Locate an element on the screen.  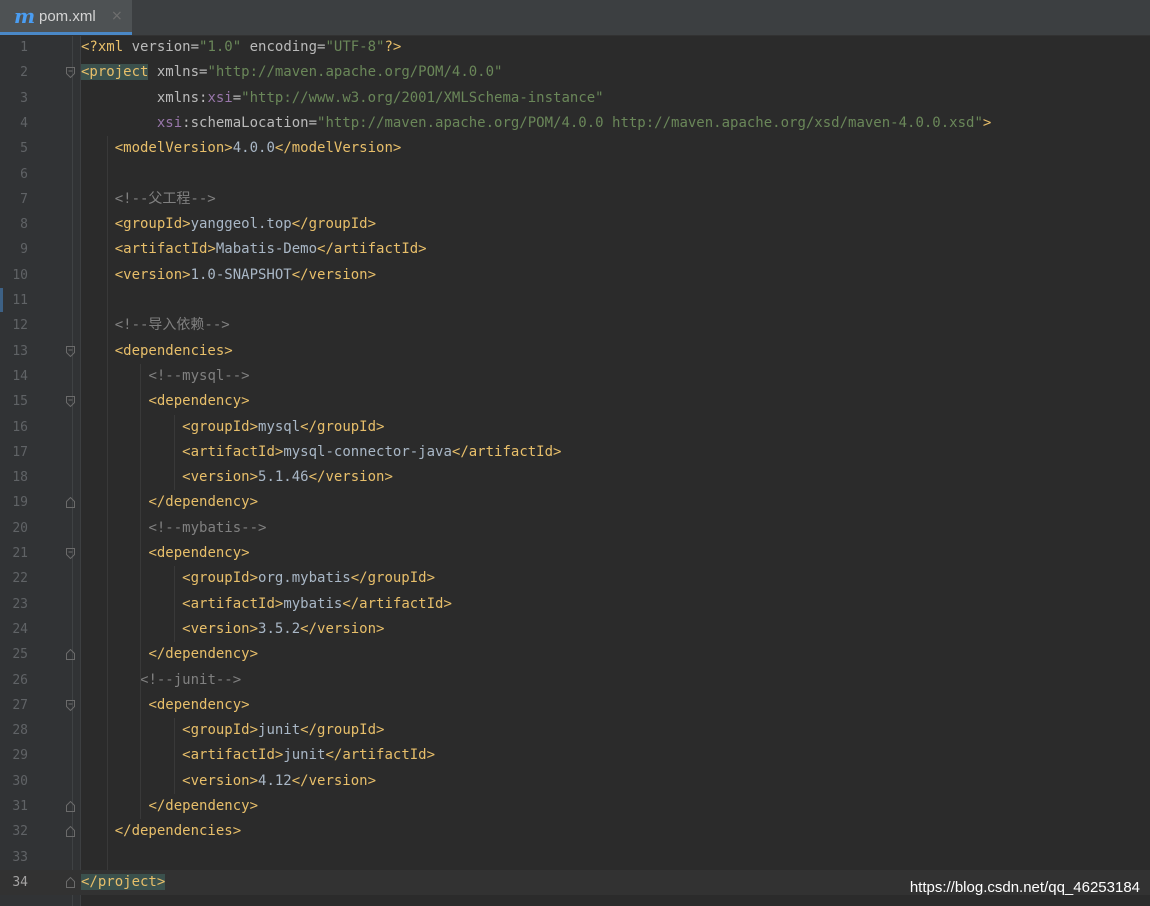
code-line: 30 <version>4.12</version> is located at coordinates (575, 781).